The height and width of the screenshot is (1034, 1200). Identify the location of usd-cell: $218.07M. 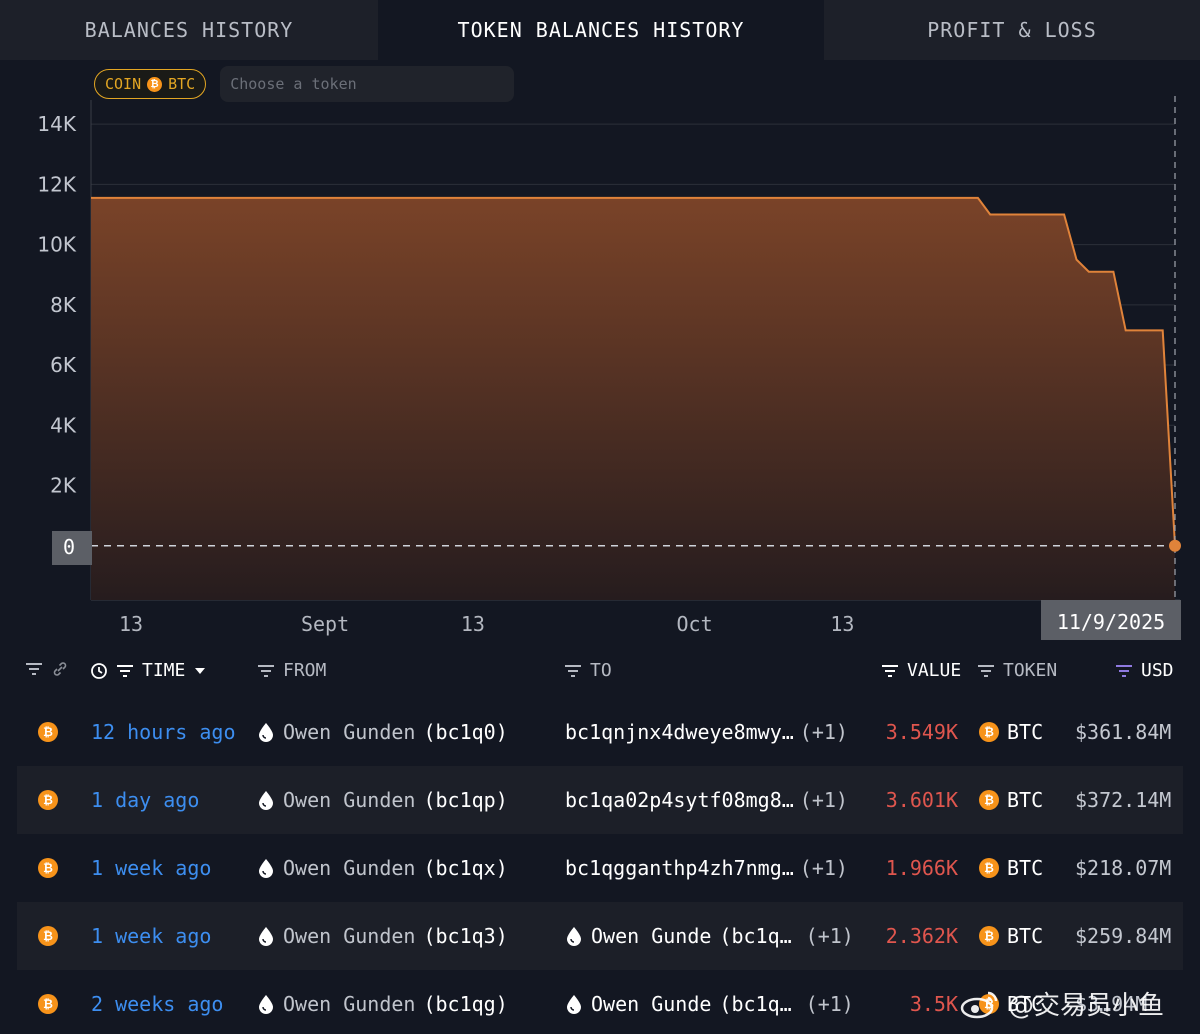
(1123, 868).